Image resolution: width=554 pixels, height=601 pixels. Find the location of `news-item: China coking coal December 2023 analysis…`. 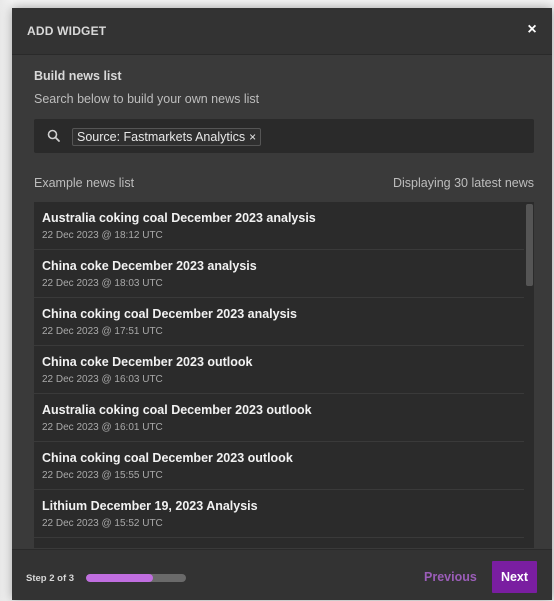

news-item: China coking coal December 2023 analysis… is located at coordinates (279, 322).